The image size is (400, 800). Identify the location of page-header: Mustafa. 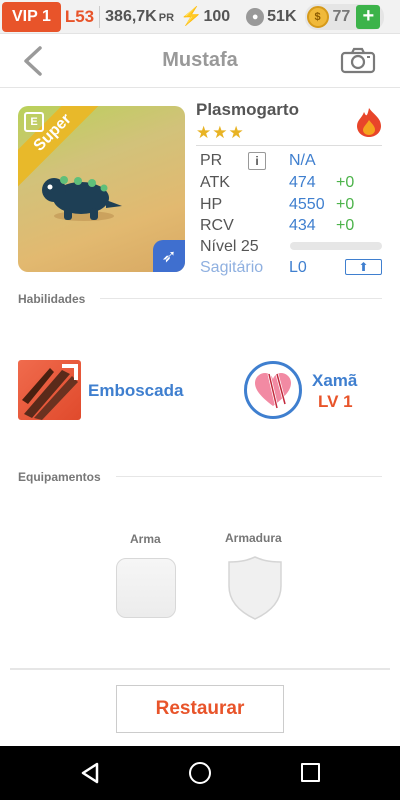
(200, 61).